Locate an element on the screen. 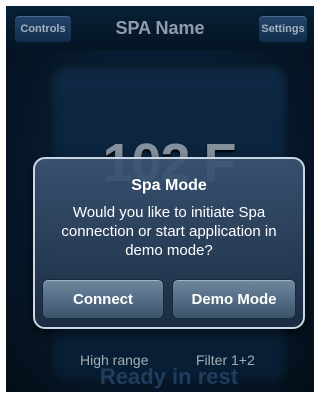  connect-button: Connect is located at coordinates (103, 299).